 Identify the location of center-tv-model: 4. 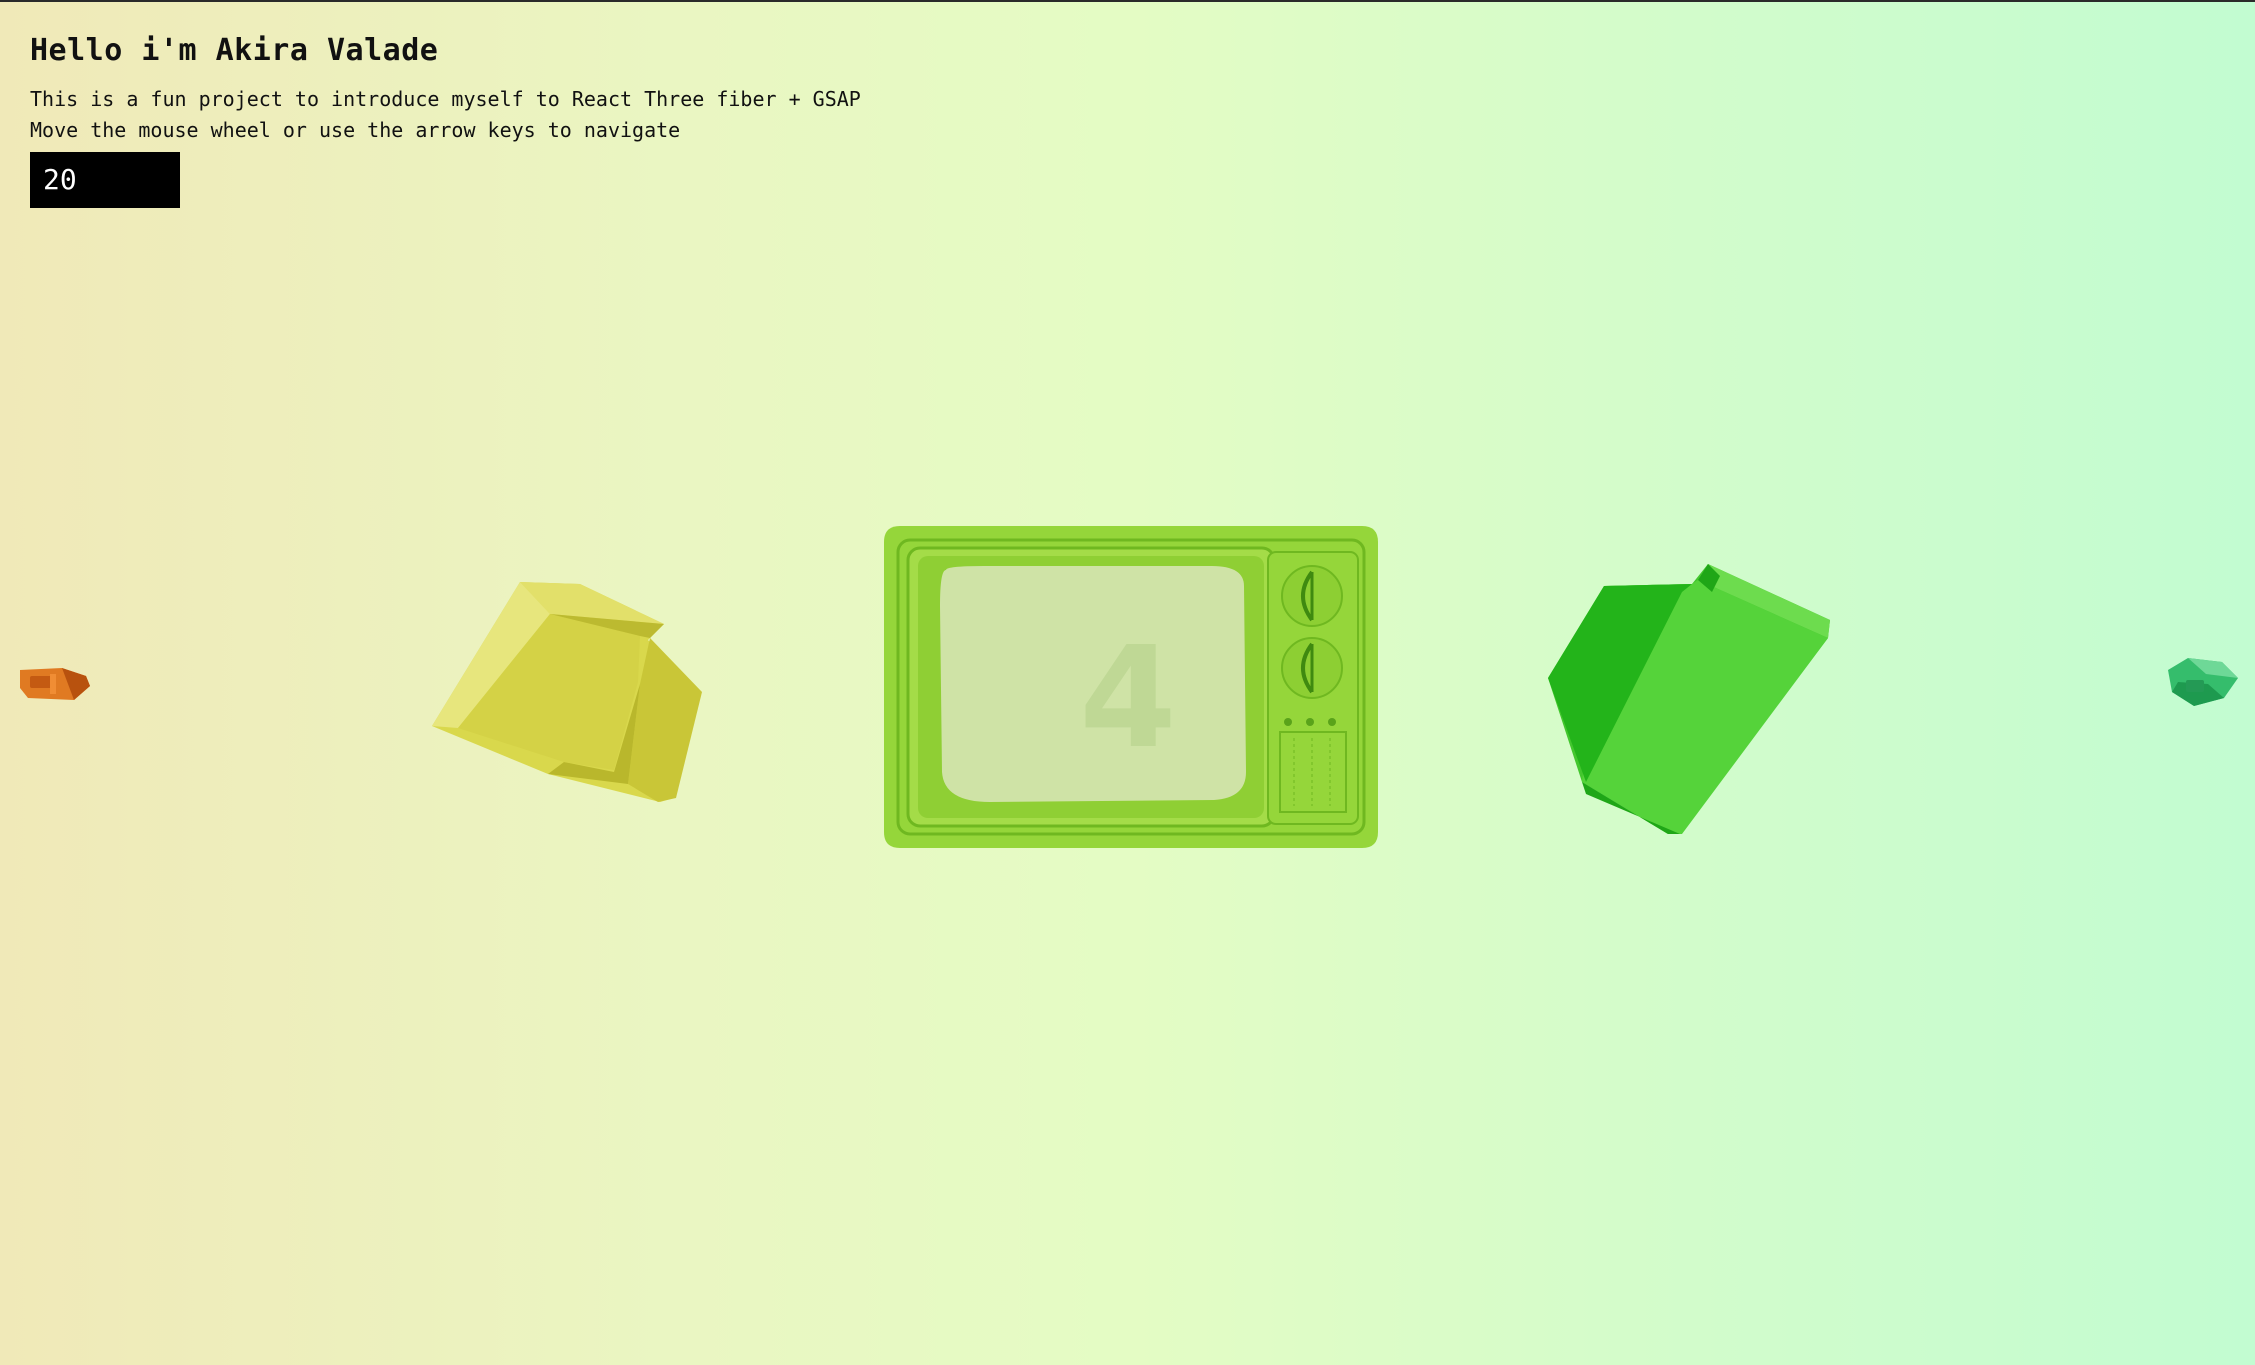
(1131, 687).